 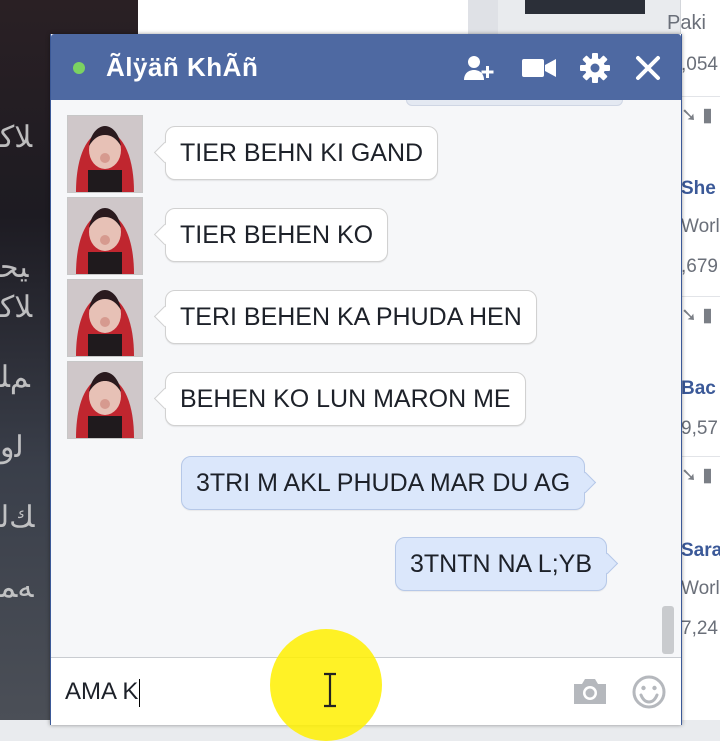 I want to click on emoji-icon, so click(x=649, y=694).